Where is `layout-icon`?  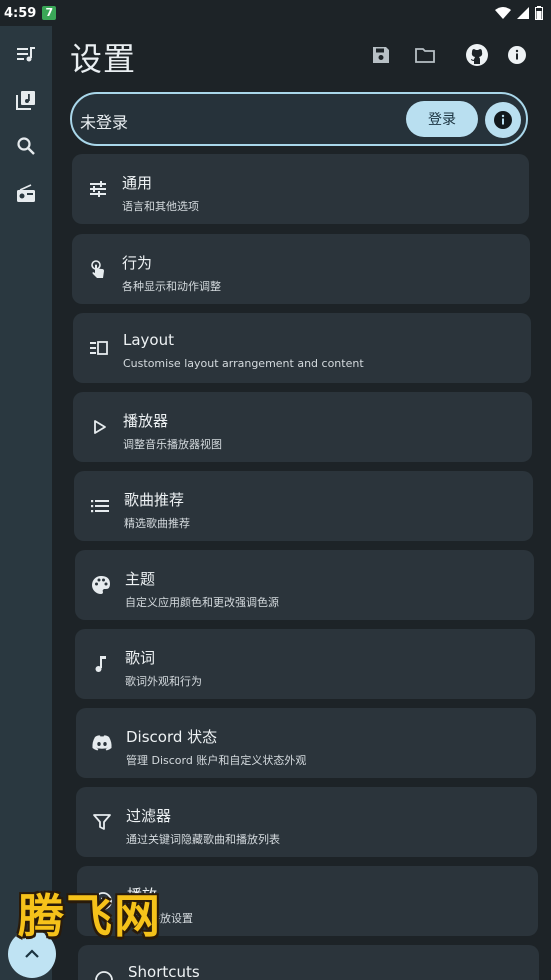
layout-icon is located at coordinates (99, 348).